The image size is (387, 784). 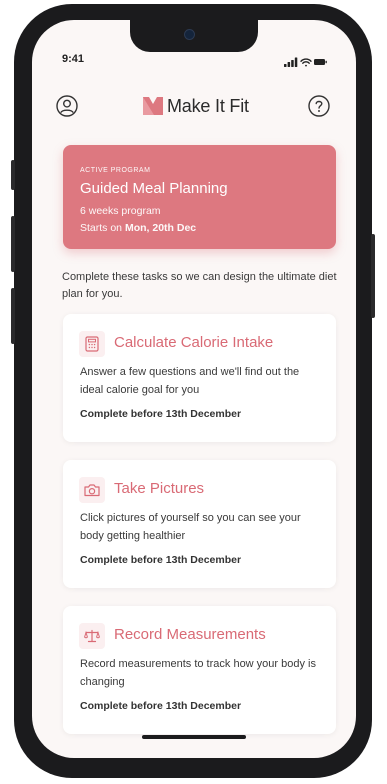 I want to click on scale-icon, so click(x=92, y=636).